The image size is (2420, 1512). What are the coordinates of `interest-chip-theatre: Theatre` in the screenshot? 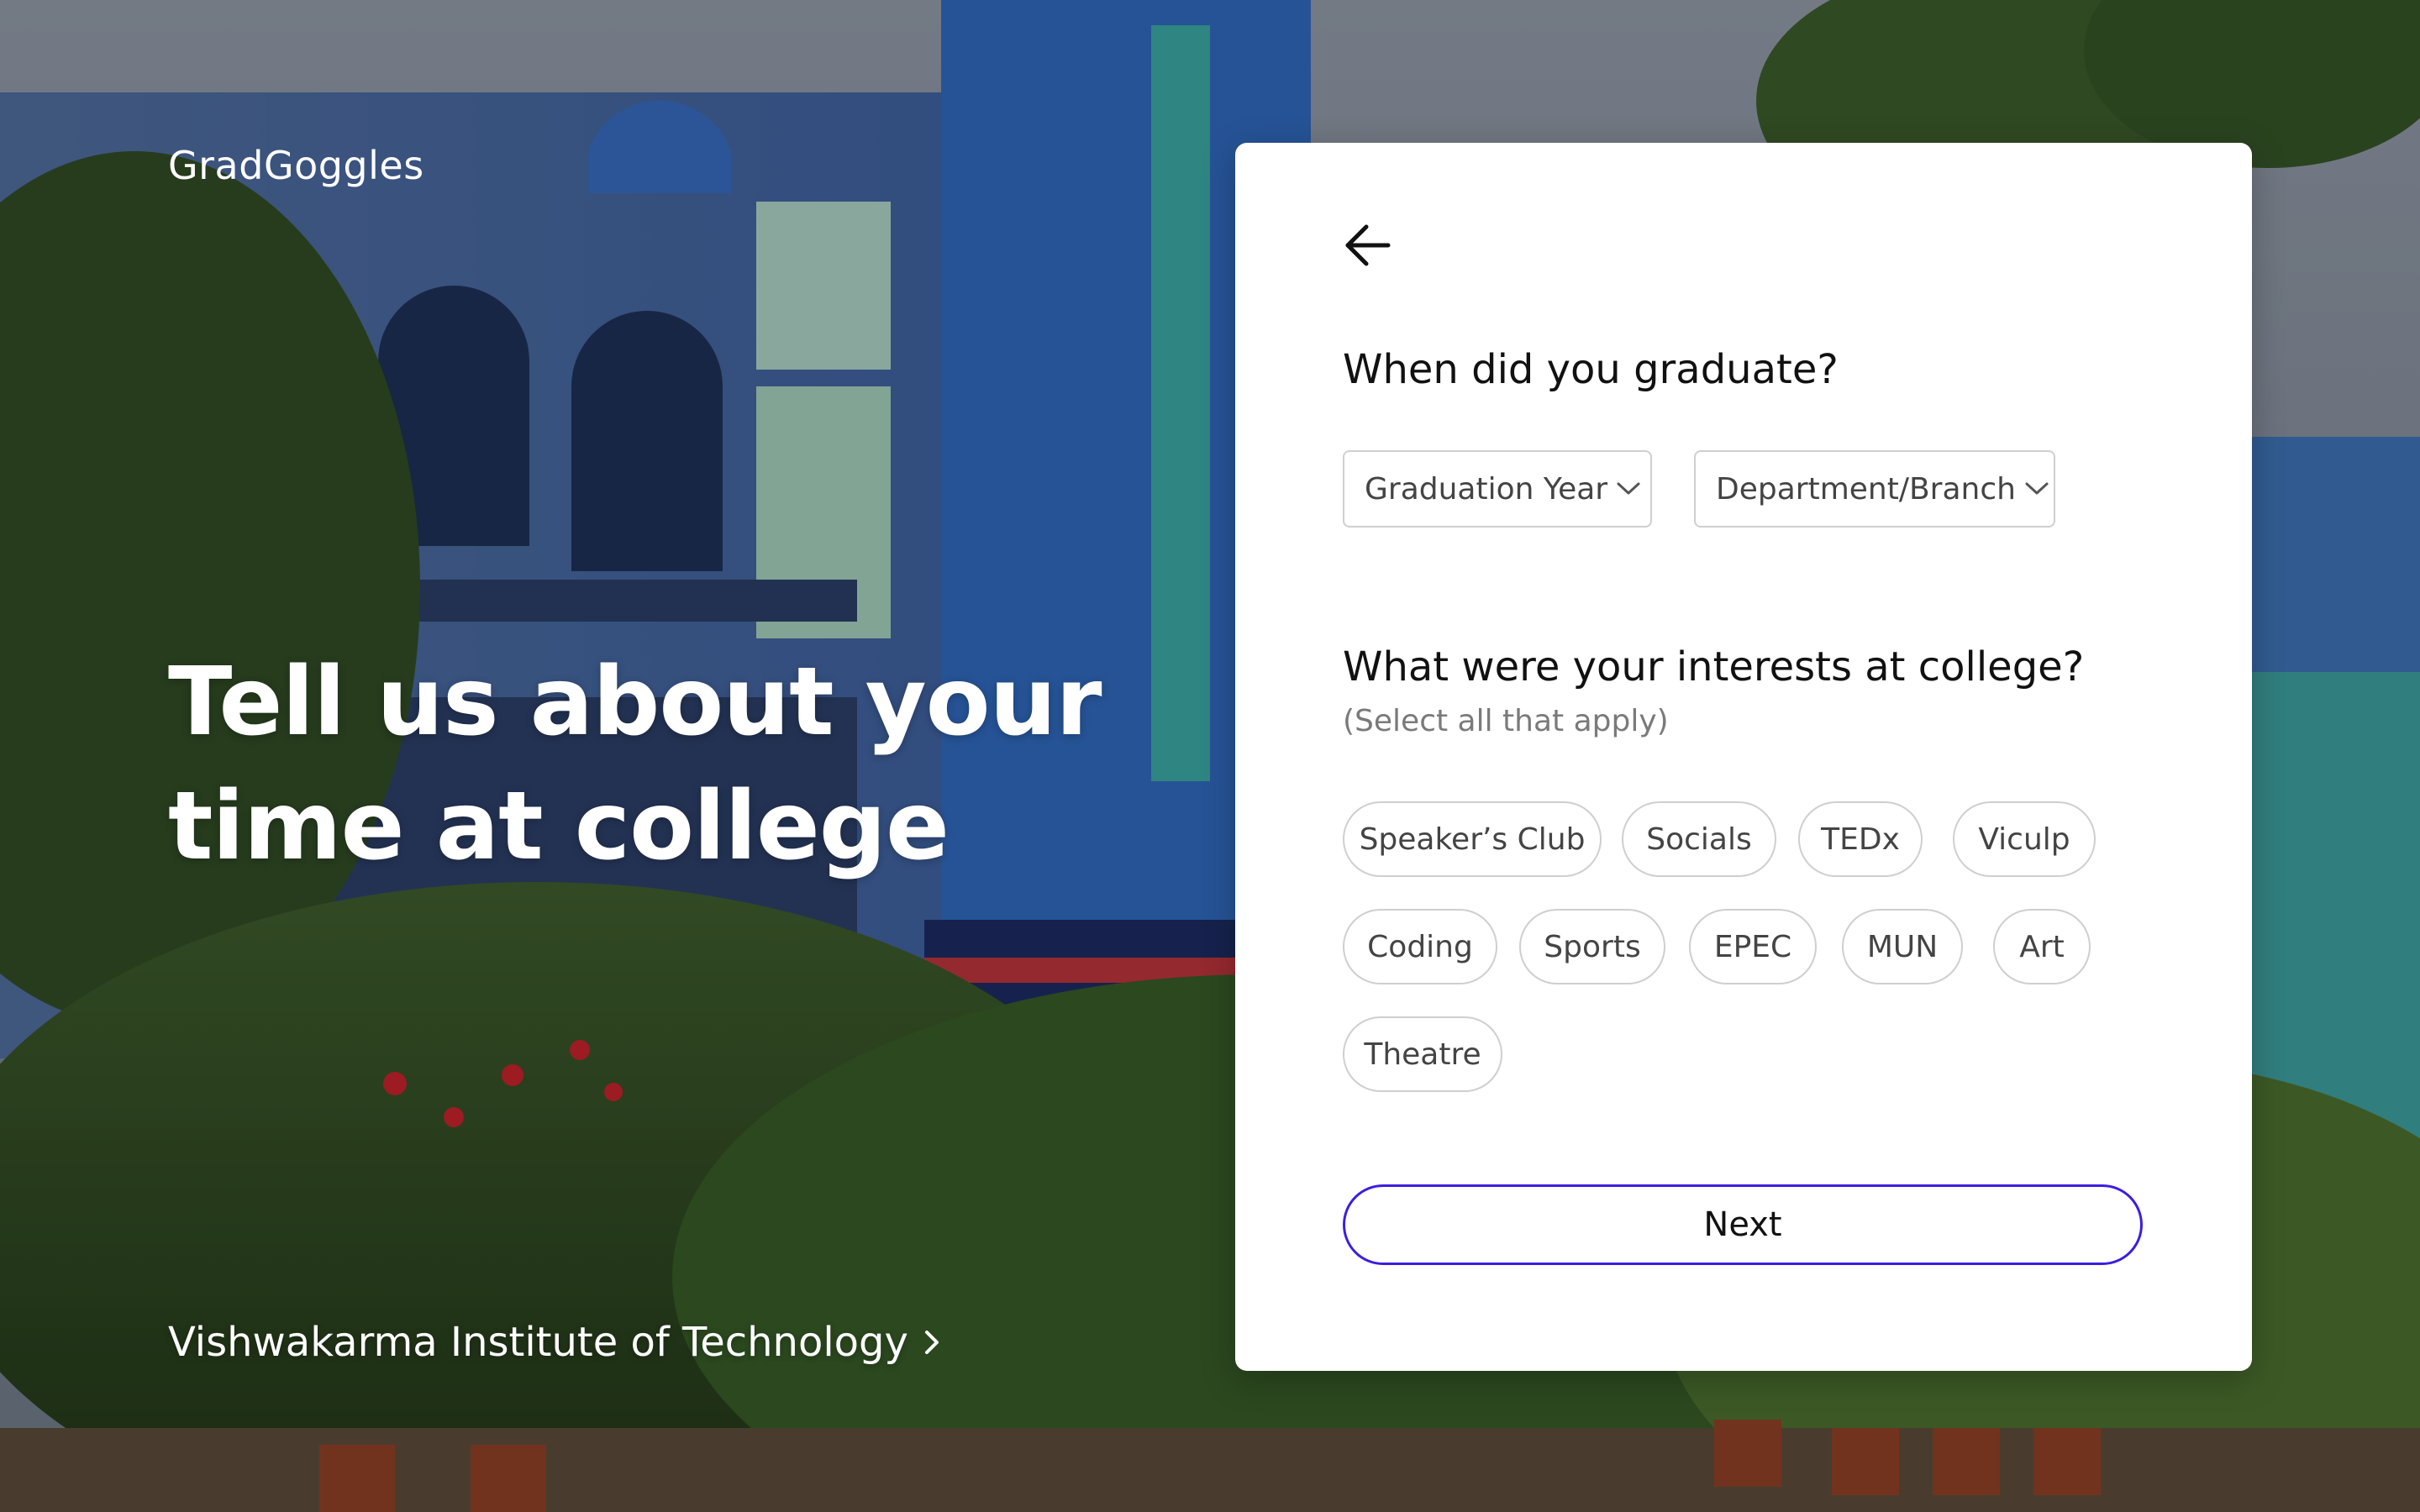 It's located at (1422, 1054).